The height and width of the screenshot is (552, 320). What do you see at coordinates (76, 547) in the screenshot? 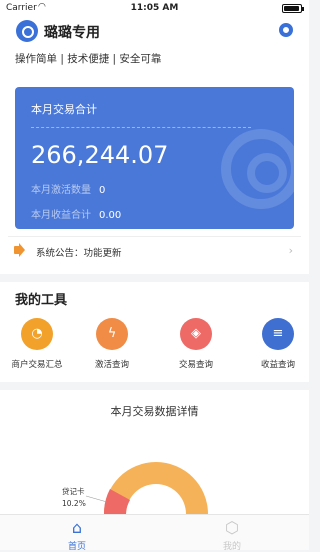
I see `tab-home-label: 首页` at bounding box center [76, 547].